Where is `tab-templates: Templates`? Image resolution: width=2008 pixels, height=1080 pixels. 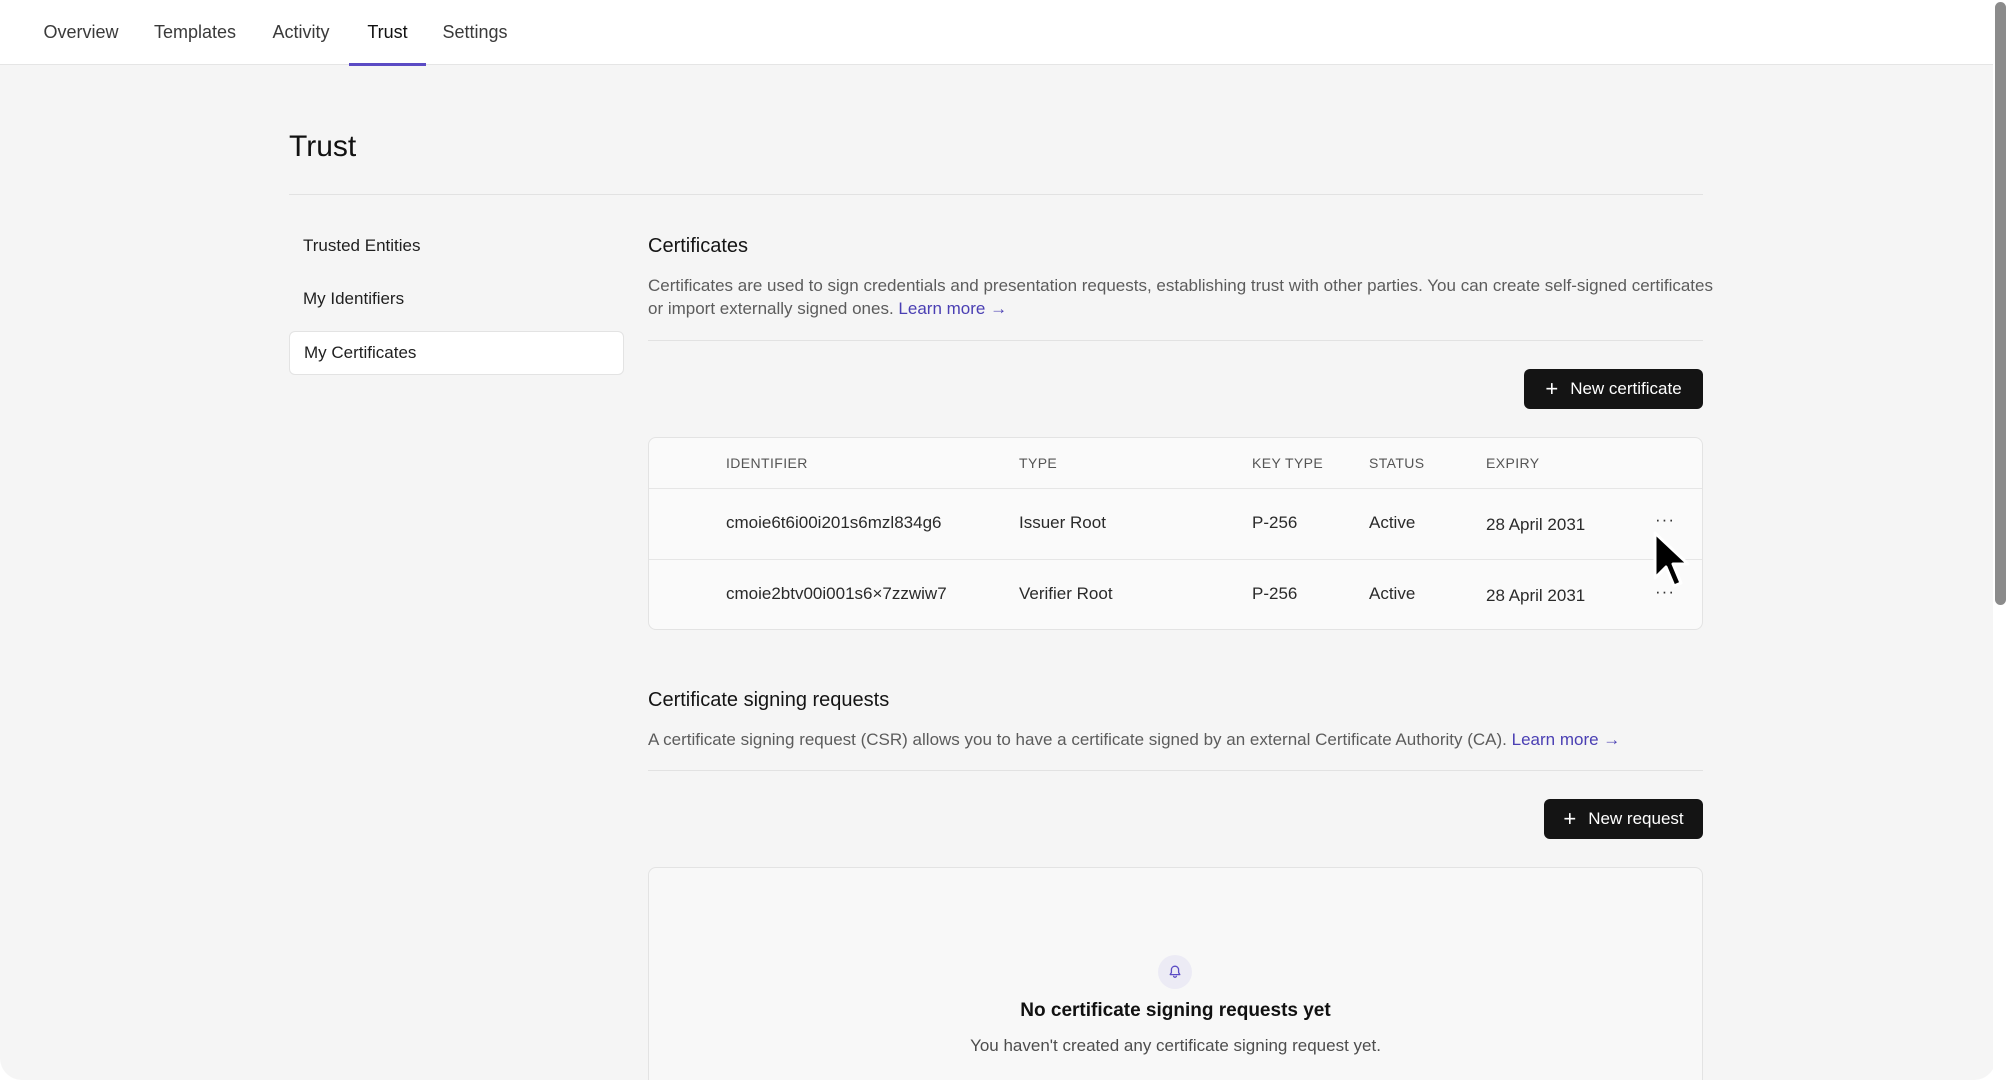
tab-templates: Templates is located at coordinates (195, 32).